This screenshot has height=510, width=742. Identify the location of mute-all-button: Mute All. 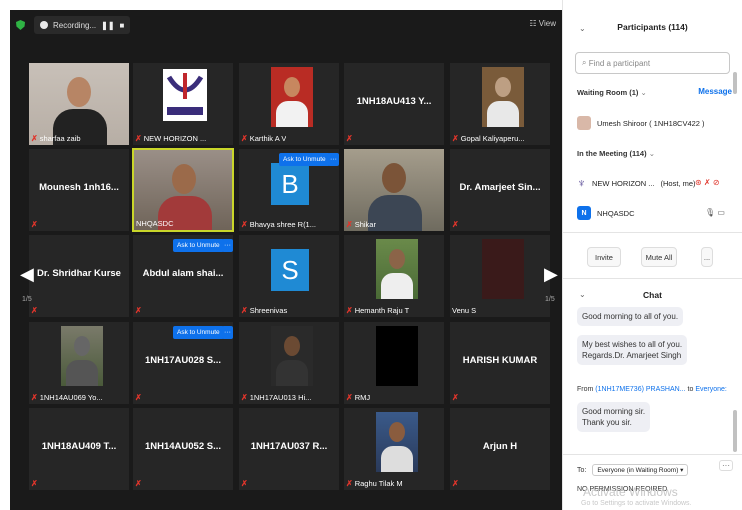
(659, 257).